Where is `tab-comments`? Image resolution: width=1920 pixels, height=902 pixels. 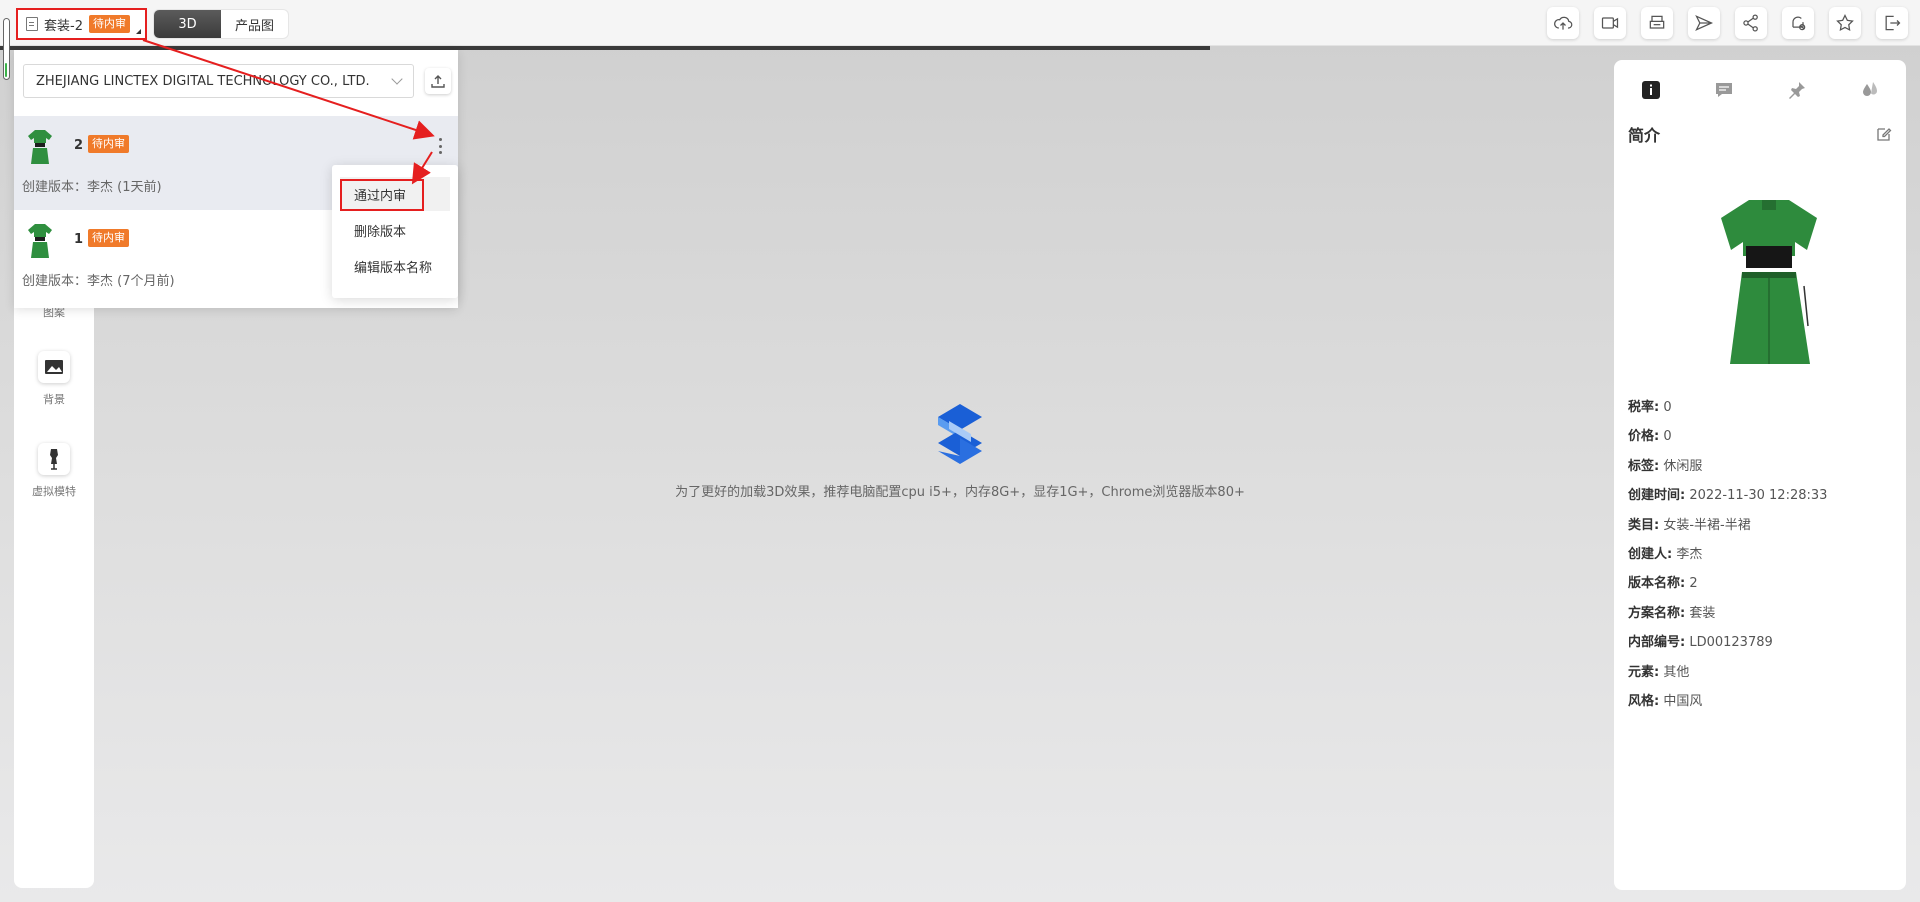 tab-comments is located at coordinates (1724, 92).